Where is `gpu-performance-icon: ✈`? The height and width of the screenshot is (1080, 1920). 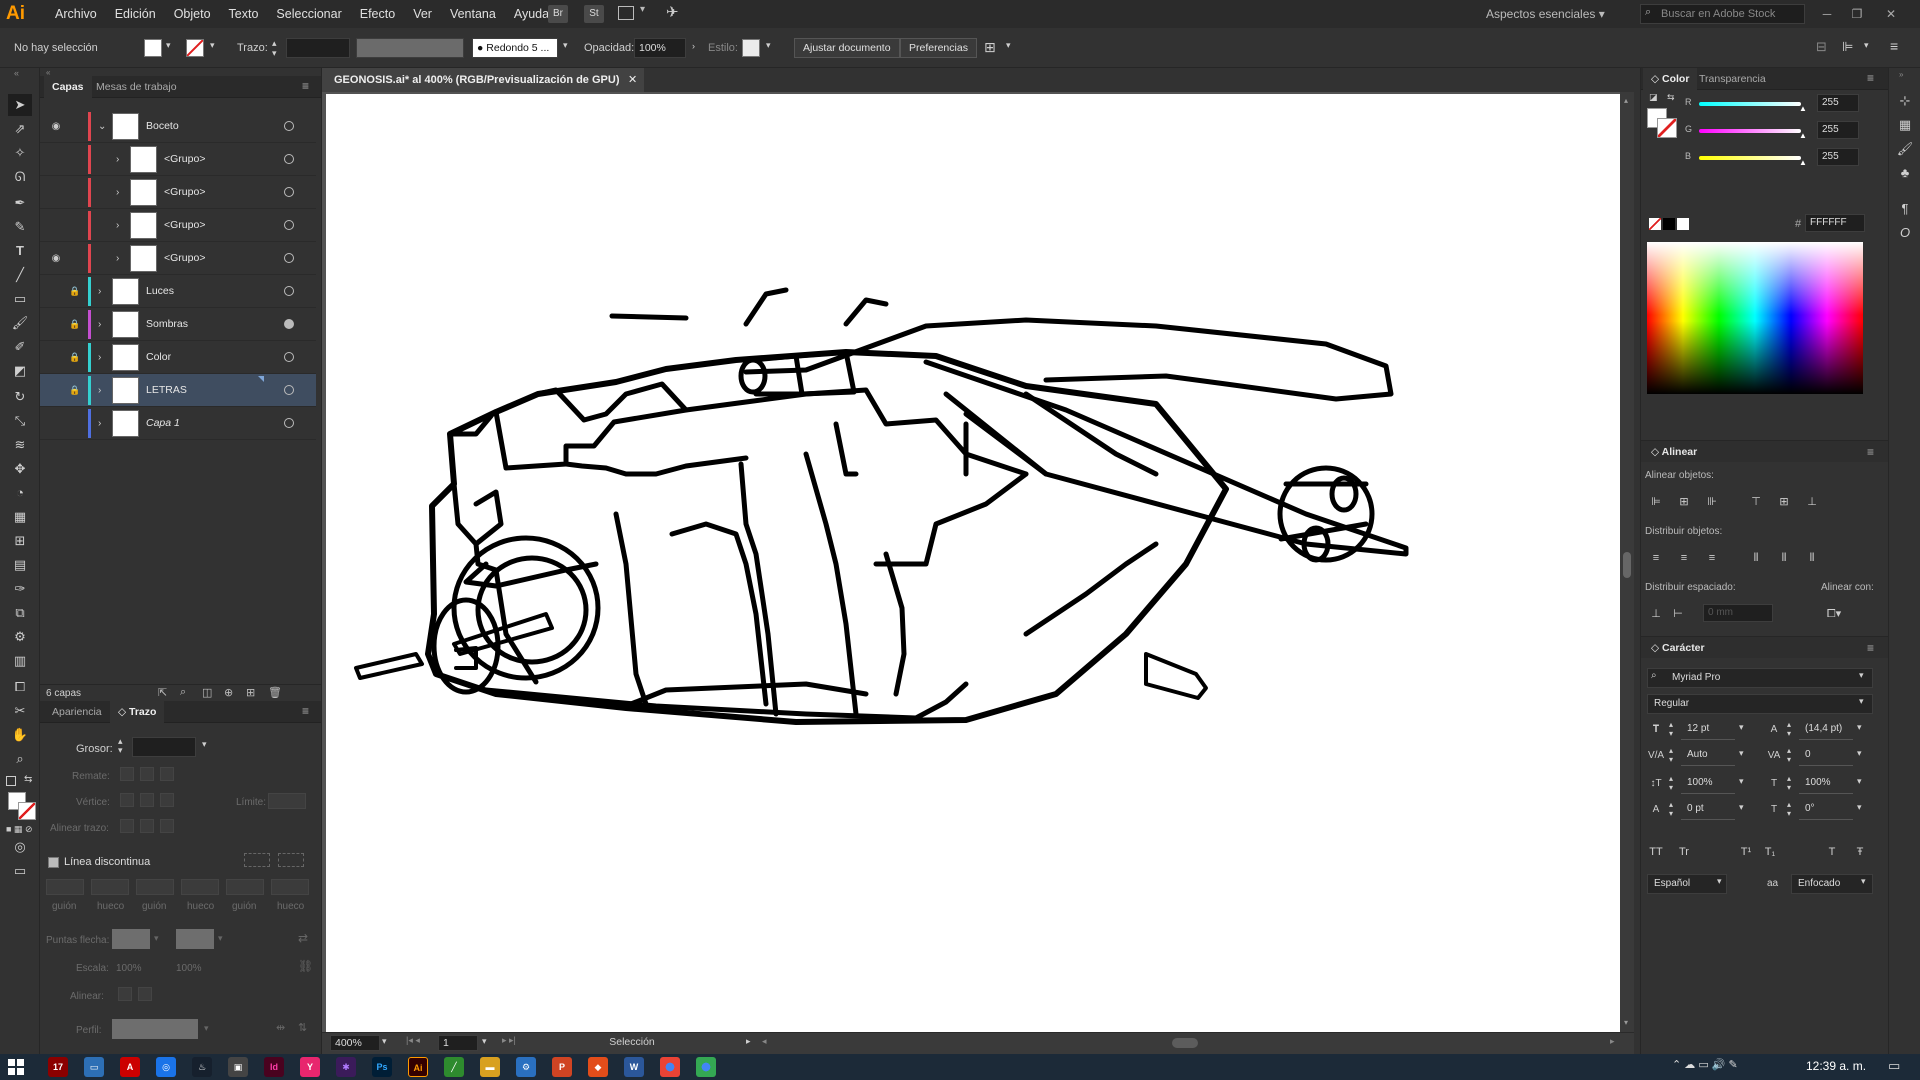
gpu-performance-icon: ✈ is located at coordinates (672, 12).